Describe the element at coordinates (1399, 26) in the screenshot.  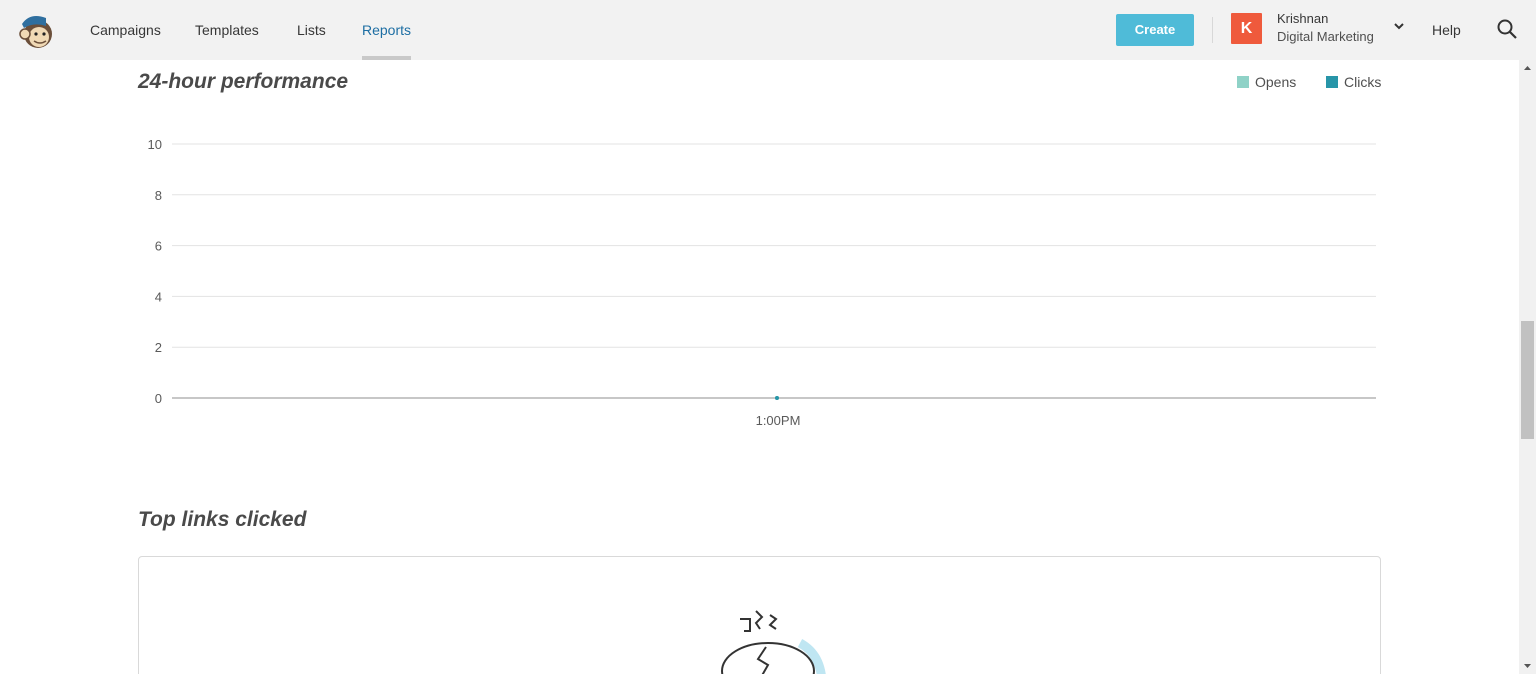
I see `chevron-down-icon` at that location.